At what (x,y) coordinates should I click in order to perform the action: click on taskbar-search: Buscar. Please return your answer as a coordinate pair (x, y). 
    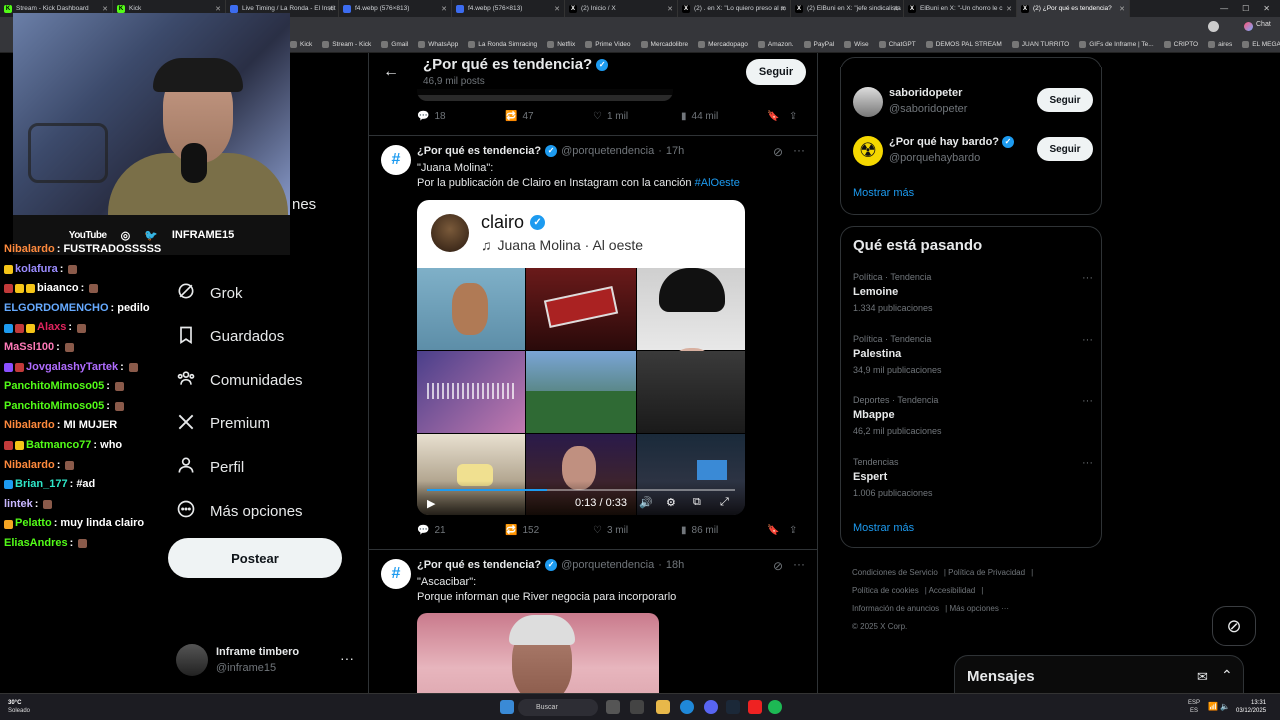
    Looking at the image, I should click on (558, 707).